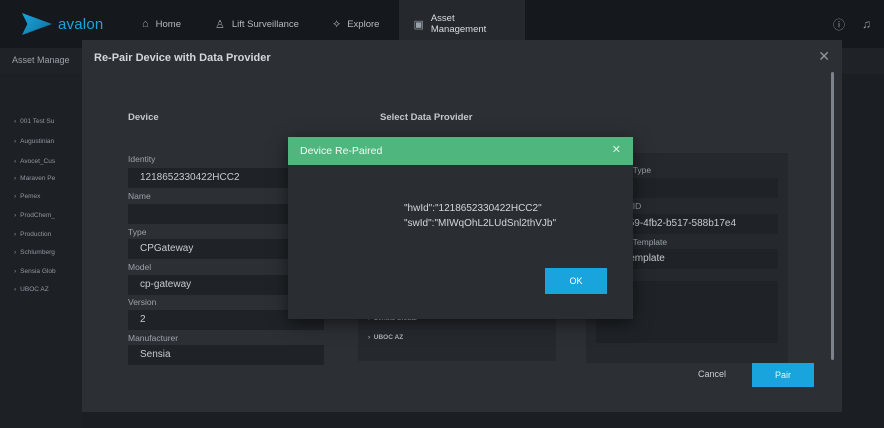  I want to click on explore-icon: ⟡, so click(336, 23).